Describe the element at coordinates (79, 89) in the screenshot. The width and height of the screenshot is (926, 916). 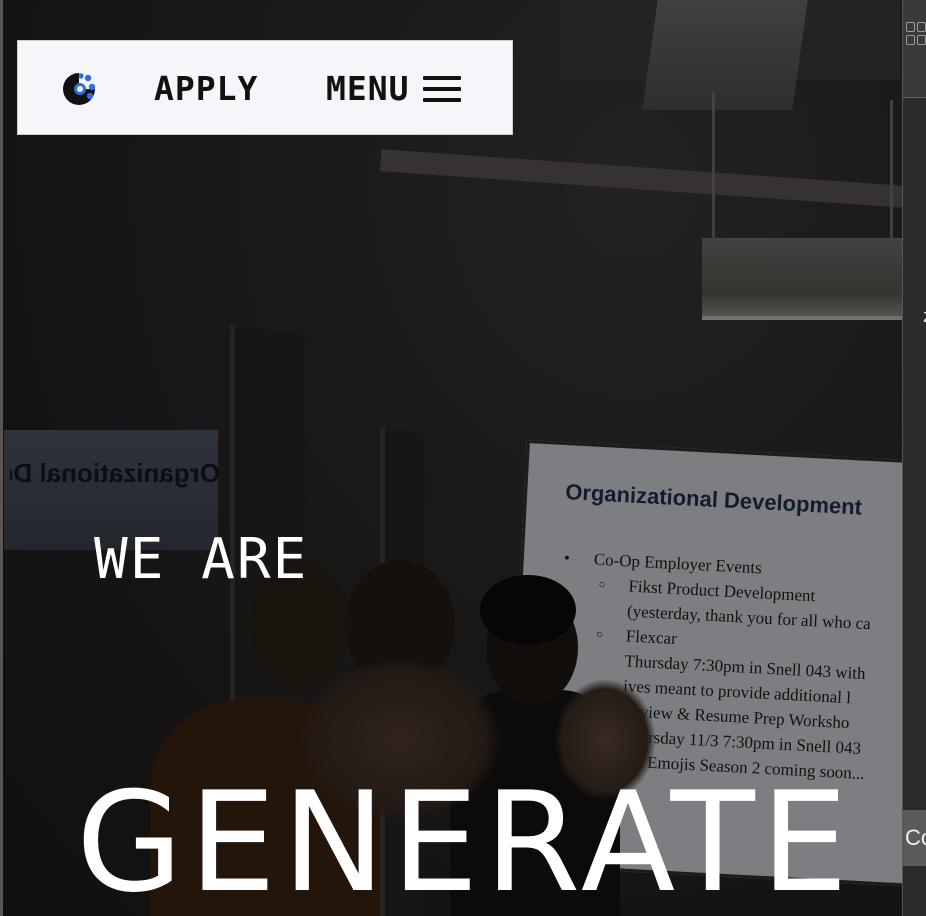
I see `logo-icon` at that location.